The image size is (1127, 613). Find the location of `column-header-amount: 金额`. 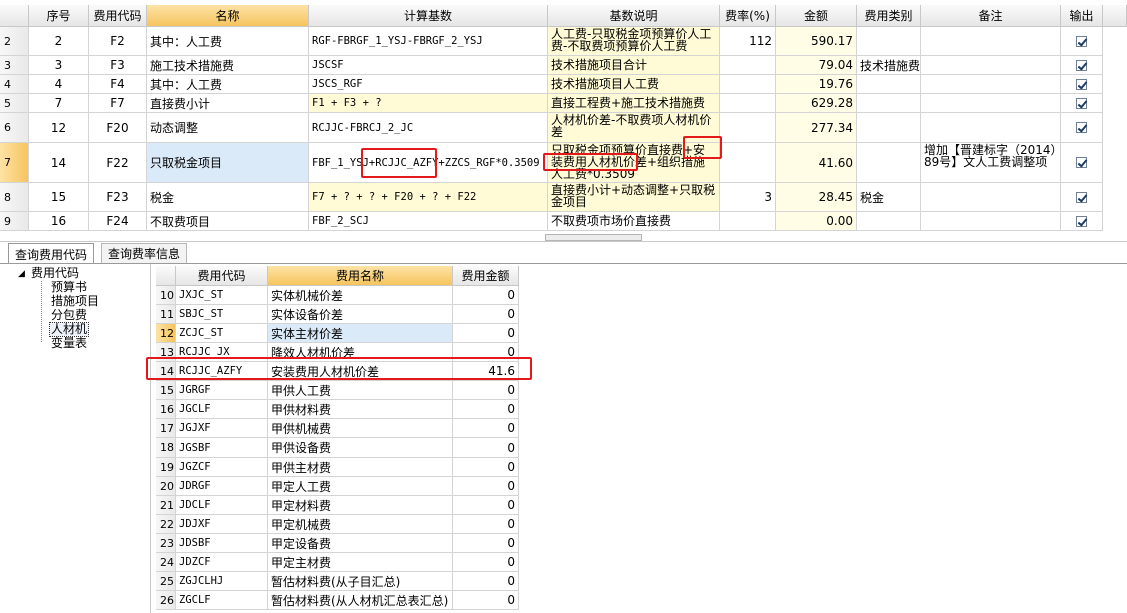

column-header-amount: 金额 is located at coordinates (816, 16).